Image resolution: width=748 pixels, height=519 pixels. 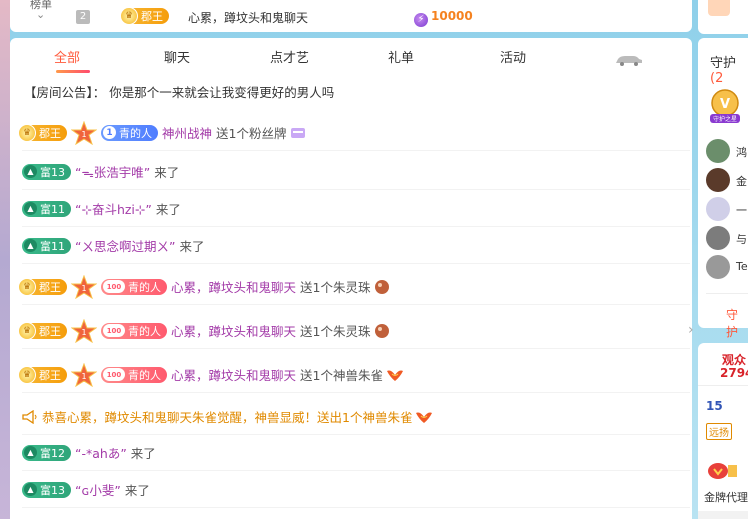 I want to click on right-top-card, so click(x=723, y=17).